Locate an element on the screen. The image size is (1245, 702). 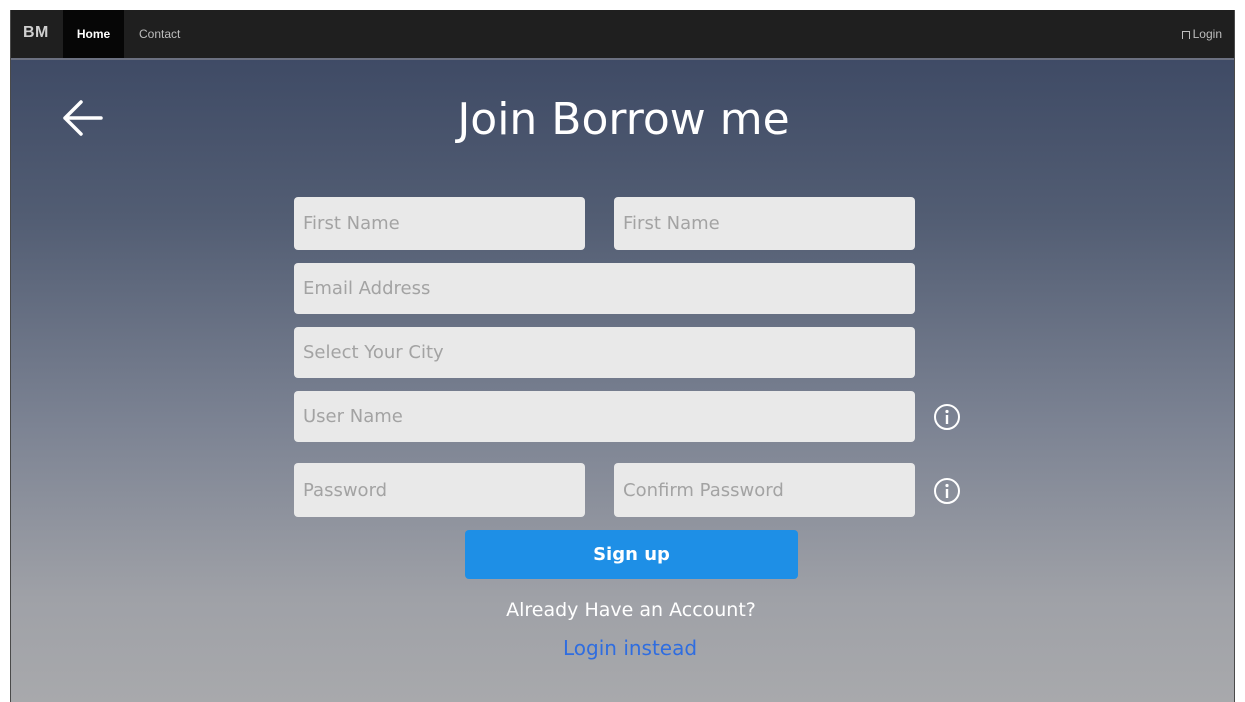
top-navbar: BM Home Contact Login is located at coordinates (622, 35).